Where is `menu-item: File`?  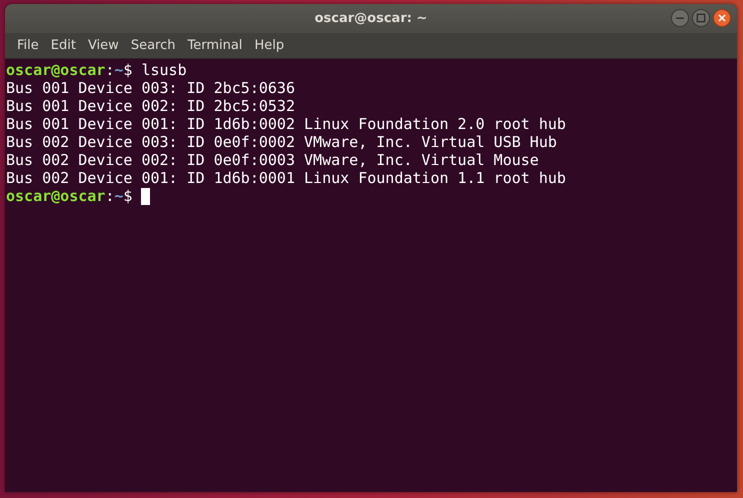 menu-item: File is located at coordinates (28, 45).